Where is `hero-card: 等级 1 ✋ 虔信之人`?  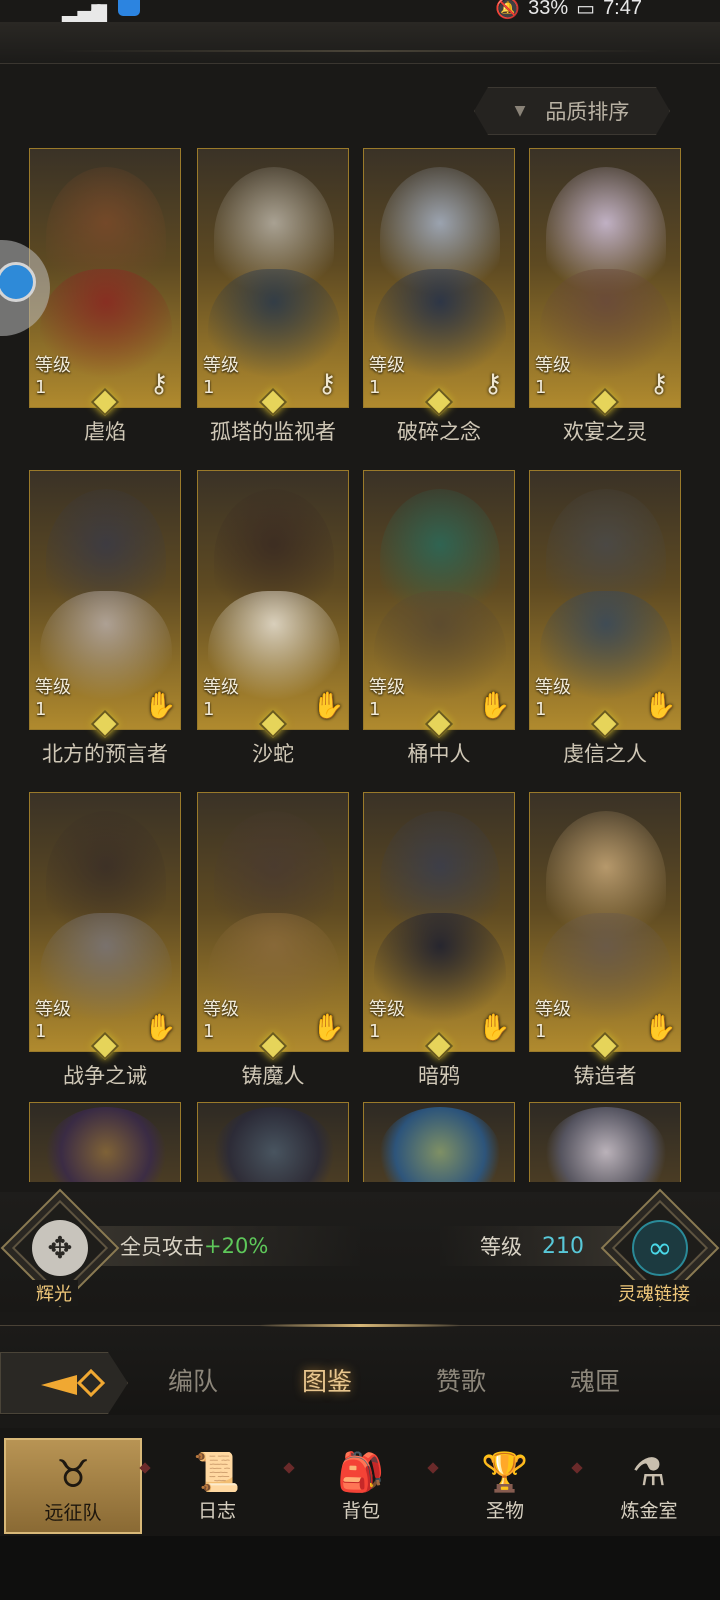 hero-card: 等级 1 ✋ 虔信之人 is located at coordinates (605, 618).